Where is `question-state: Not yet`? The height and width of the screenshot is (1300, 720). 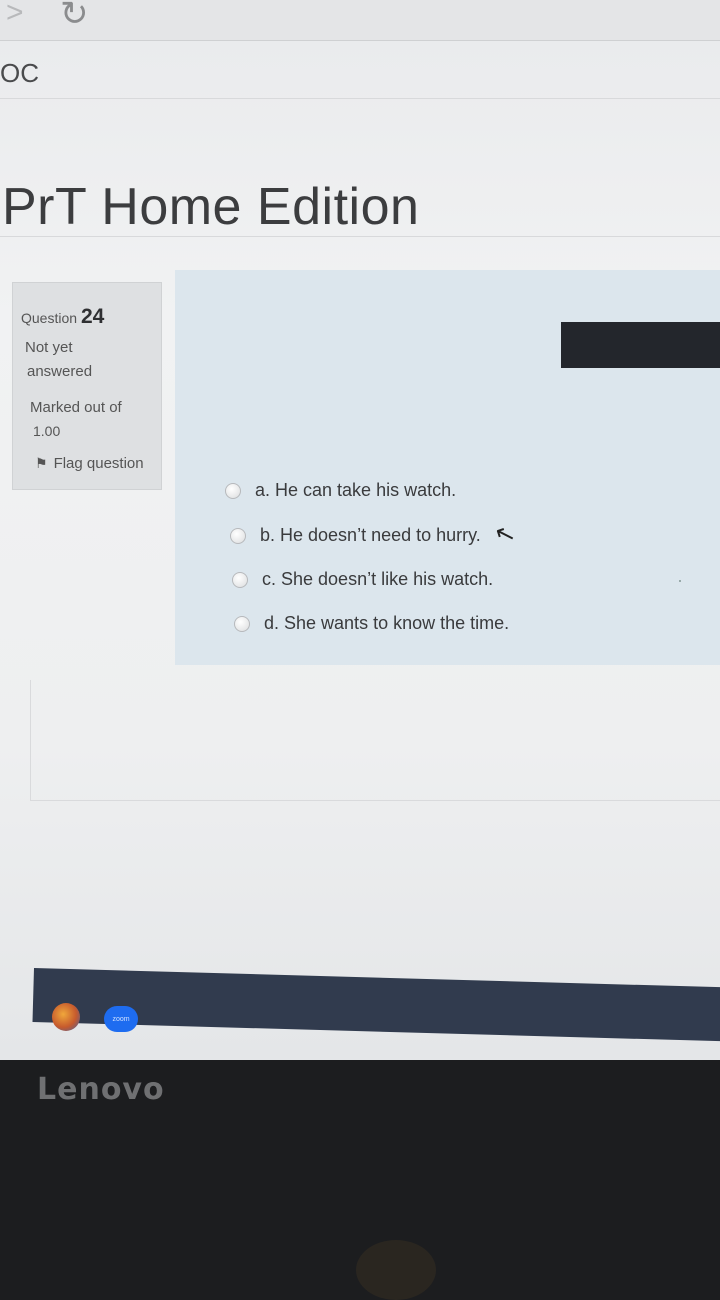
question-state: Not yet is located at coordinates (49, 347).